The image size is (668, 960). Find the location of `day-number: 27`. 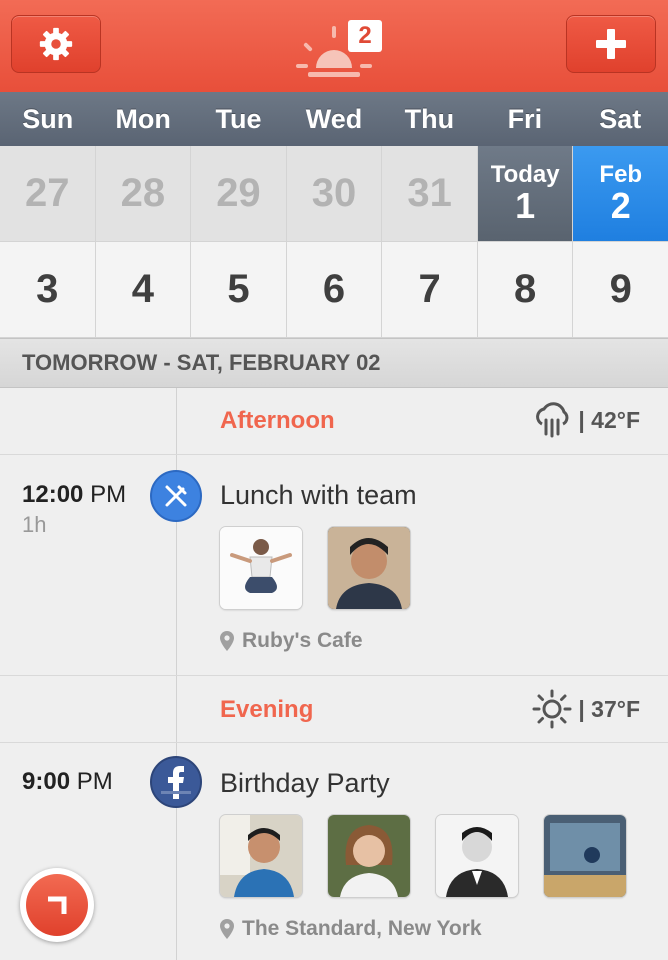

day-number: 27 is located at coordinates (47, 193).